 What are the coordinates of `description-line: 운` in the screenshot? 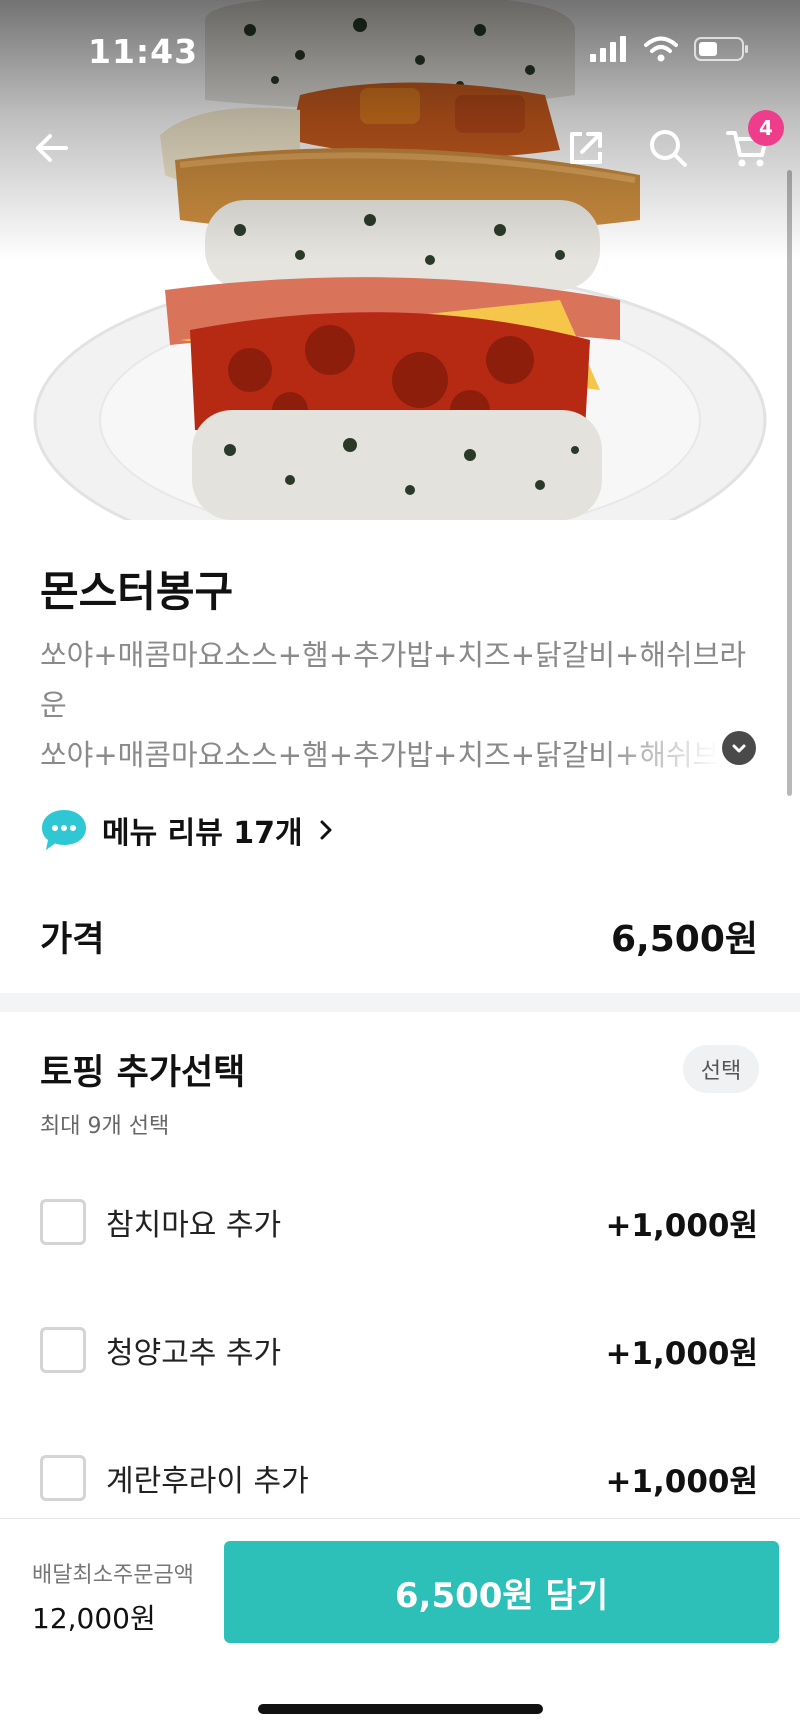 It's located at (53, 705).